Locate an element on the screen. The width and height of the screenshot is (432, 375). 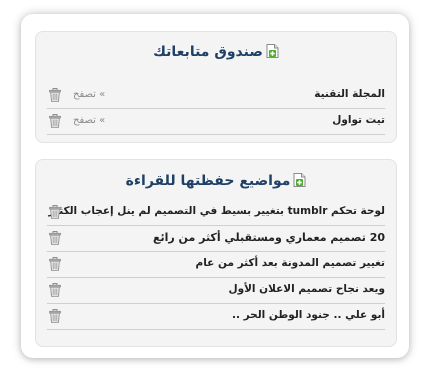
saved-item-label: 20 تصميم معماري ومستقبلي أكثر من رائع is located at coordinates (269, 237).